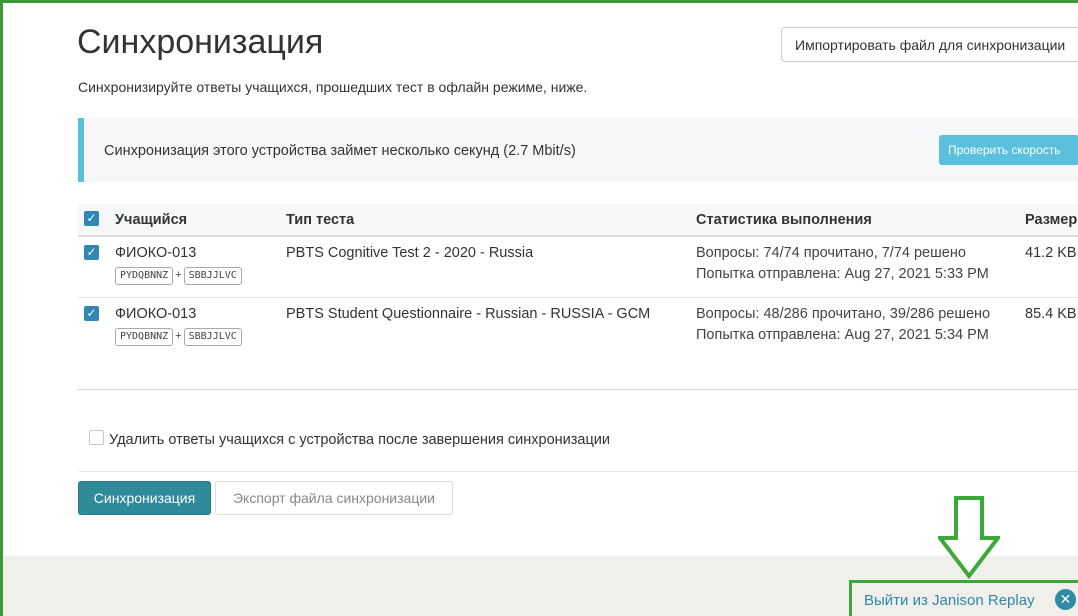 The image size is (1078, 616). Describe the element at coordinates (929, 44) in the screenshot. I see `import-sync-file-button: Импортировать файл для синхронизации` at that location.